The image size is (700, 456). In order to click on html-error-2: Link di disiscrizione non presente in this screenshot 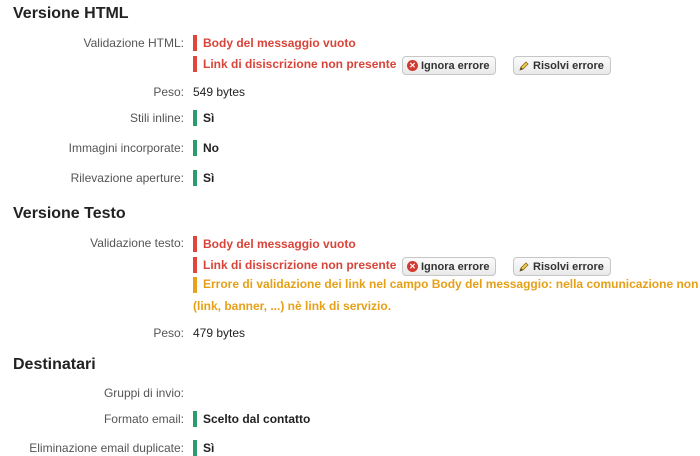, I will do `click(294, 64)`.